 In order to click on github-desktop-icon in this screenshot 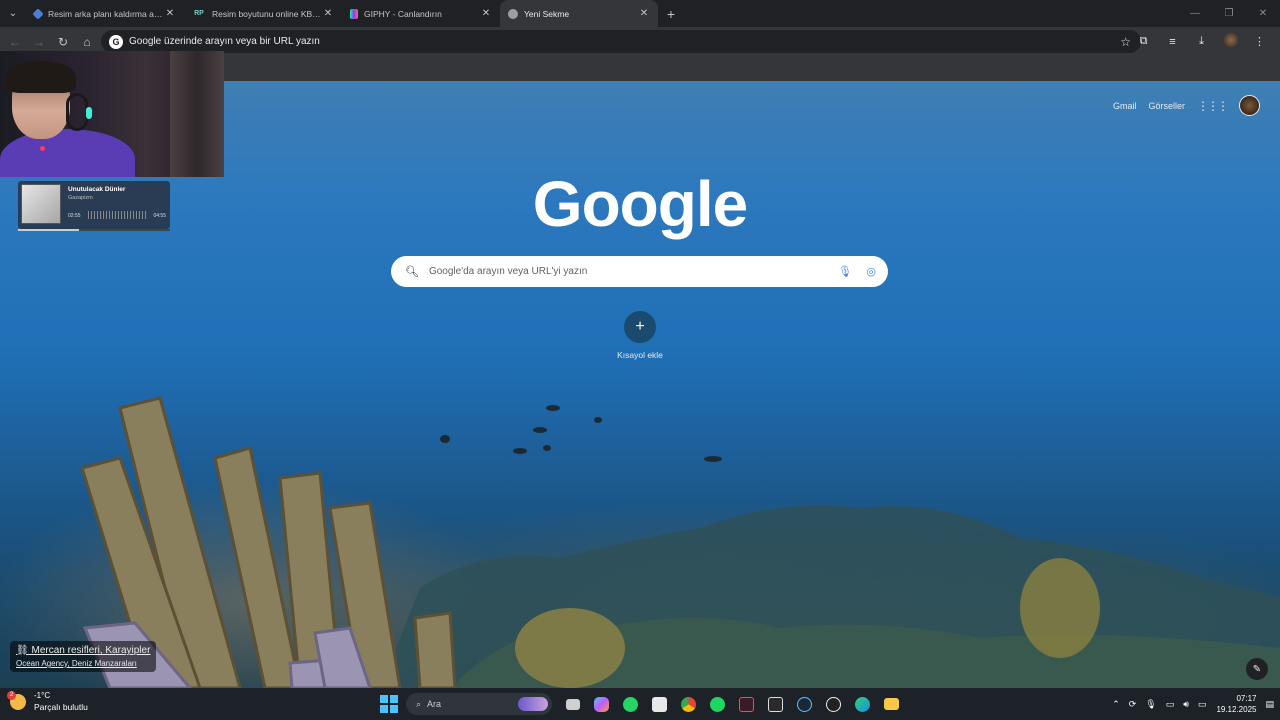, I will do `click(833, 704)`.